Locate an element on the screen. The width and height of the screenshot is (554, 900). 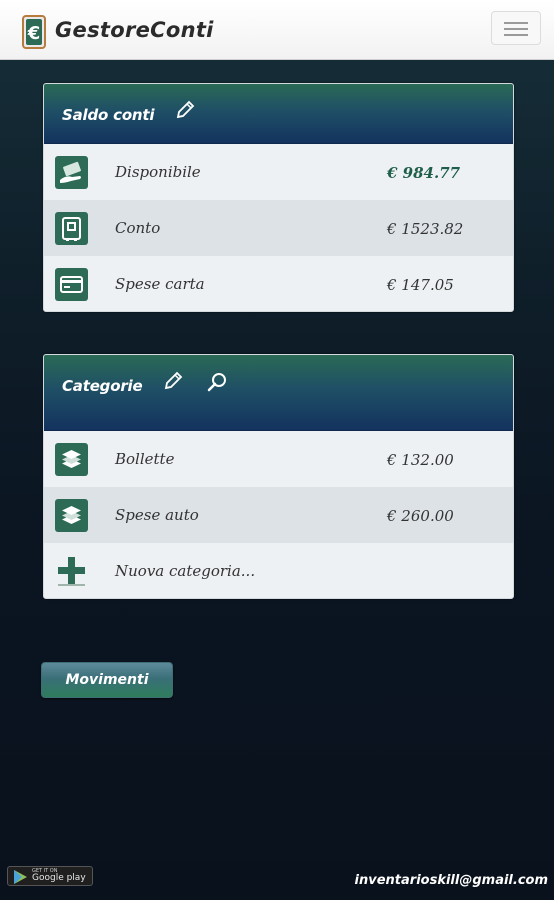
app-title: GestoreConti is located at coordinates (134, 30).